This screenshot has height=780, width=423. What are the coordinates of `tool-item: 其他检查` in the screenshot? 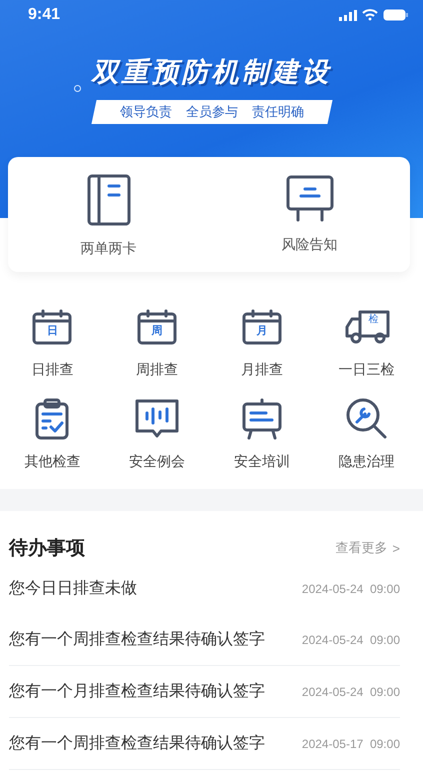 It's located at (52, 433).